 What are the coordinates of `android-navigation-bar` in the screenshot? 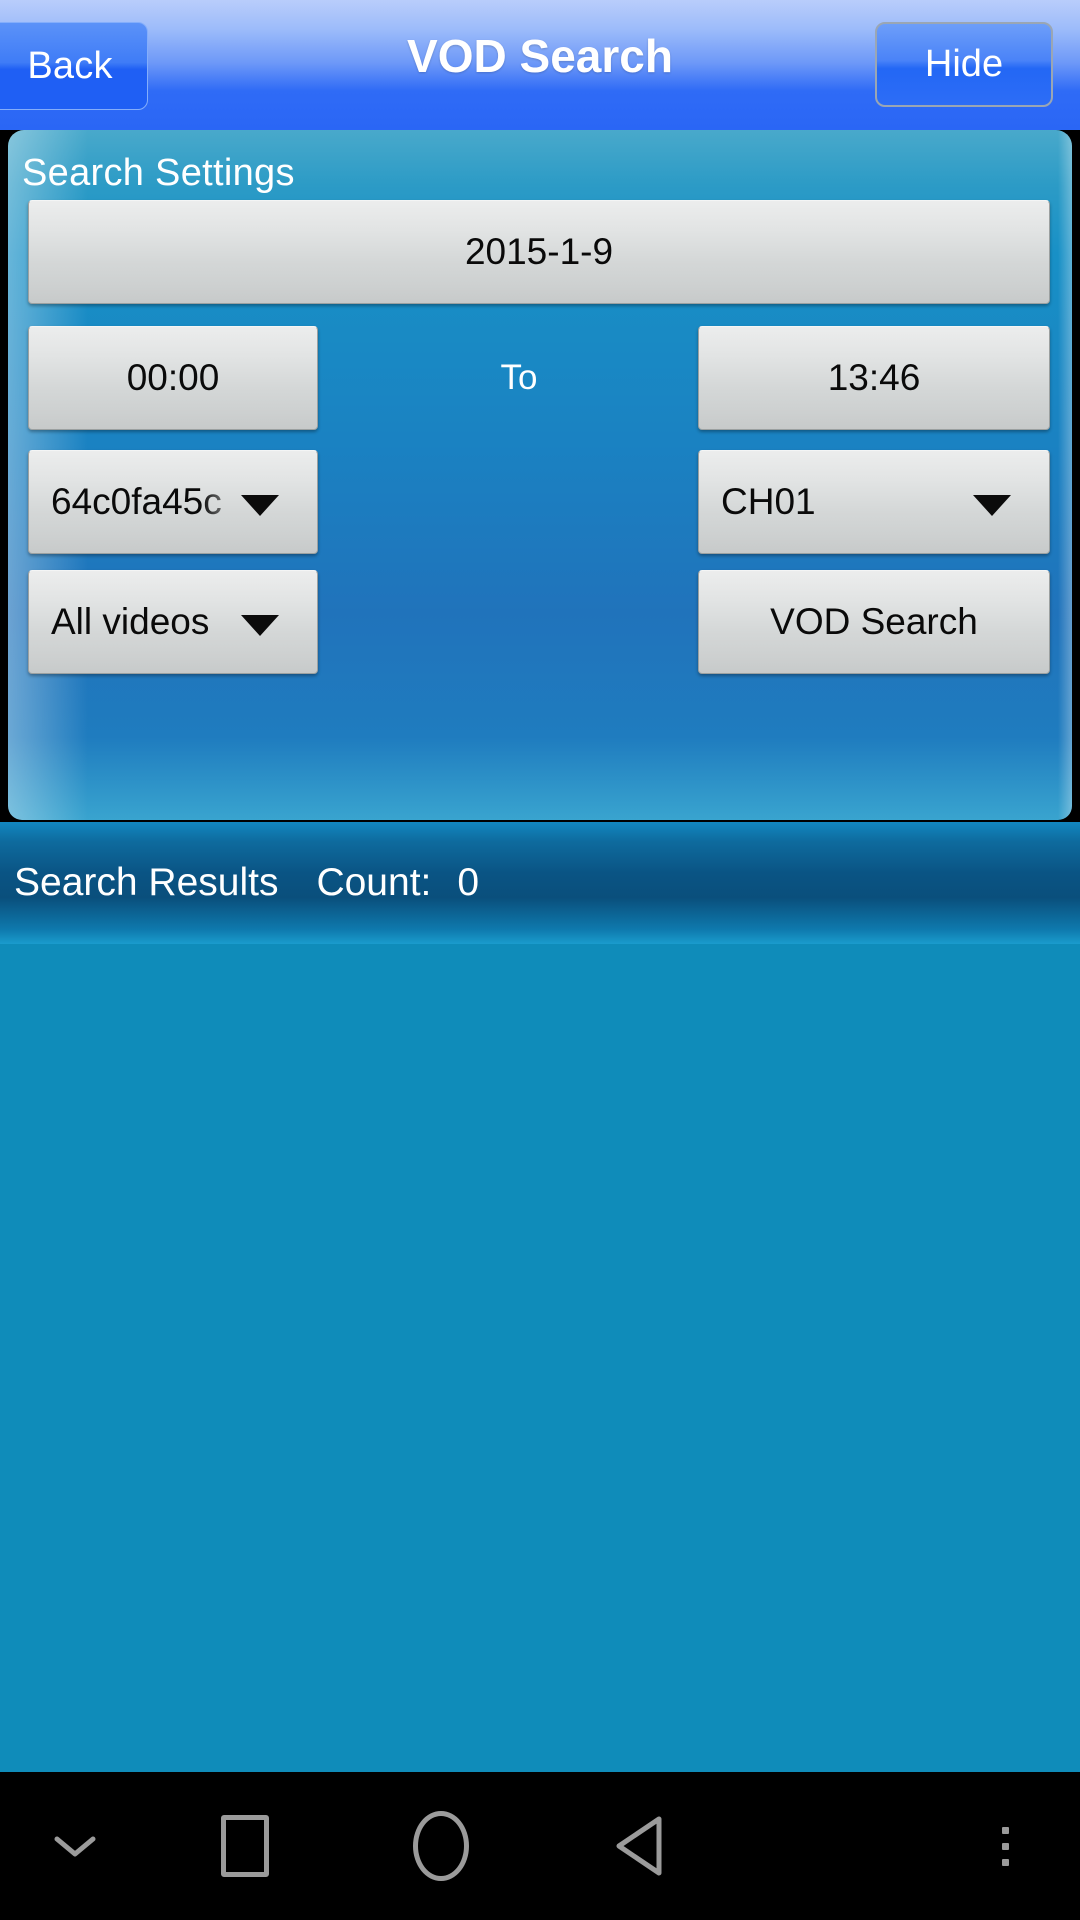 It's located at (540, 1846).